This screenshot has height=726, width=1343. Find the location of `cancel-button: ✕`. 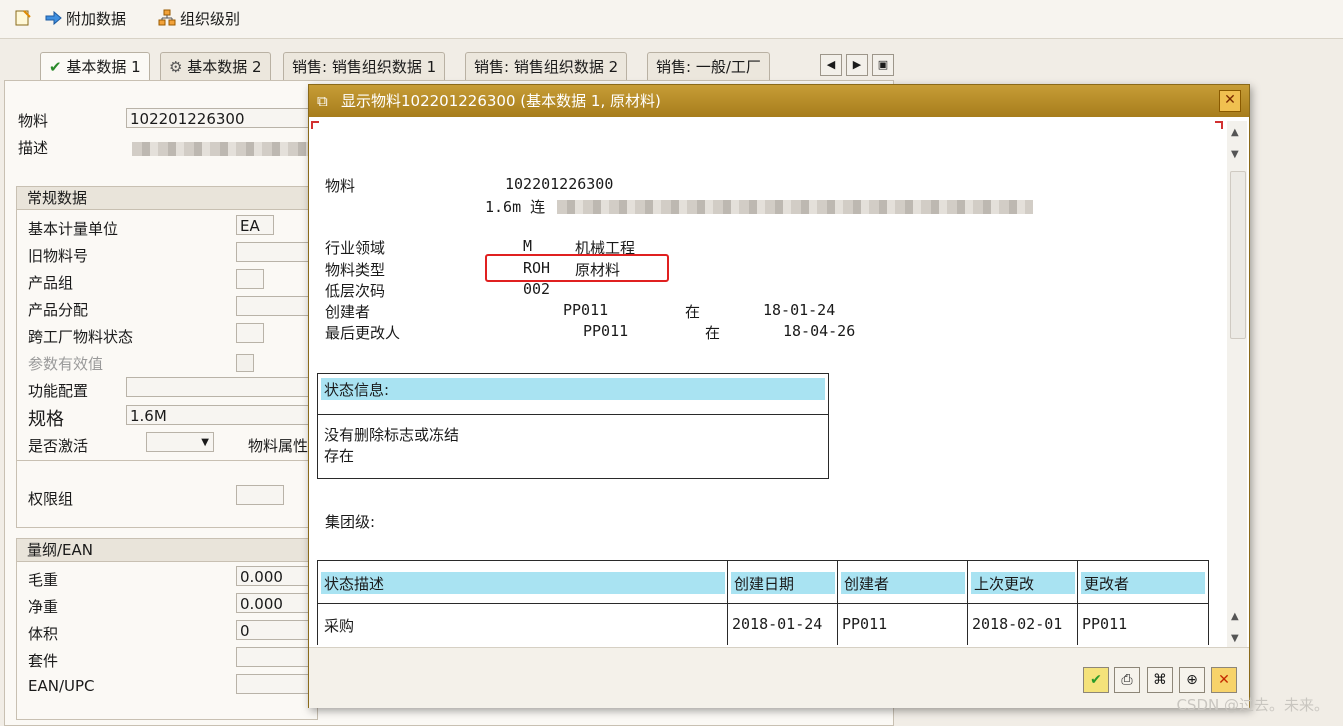

cancel-button: ✕ is located at coordinates (1224, 680).